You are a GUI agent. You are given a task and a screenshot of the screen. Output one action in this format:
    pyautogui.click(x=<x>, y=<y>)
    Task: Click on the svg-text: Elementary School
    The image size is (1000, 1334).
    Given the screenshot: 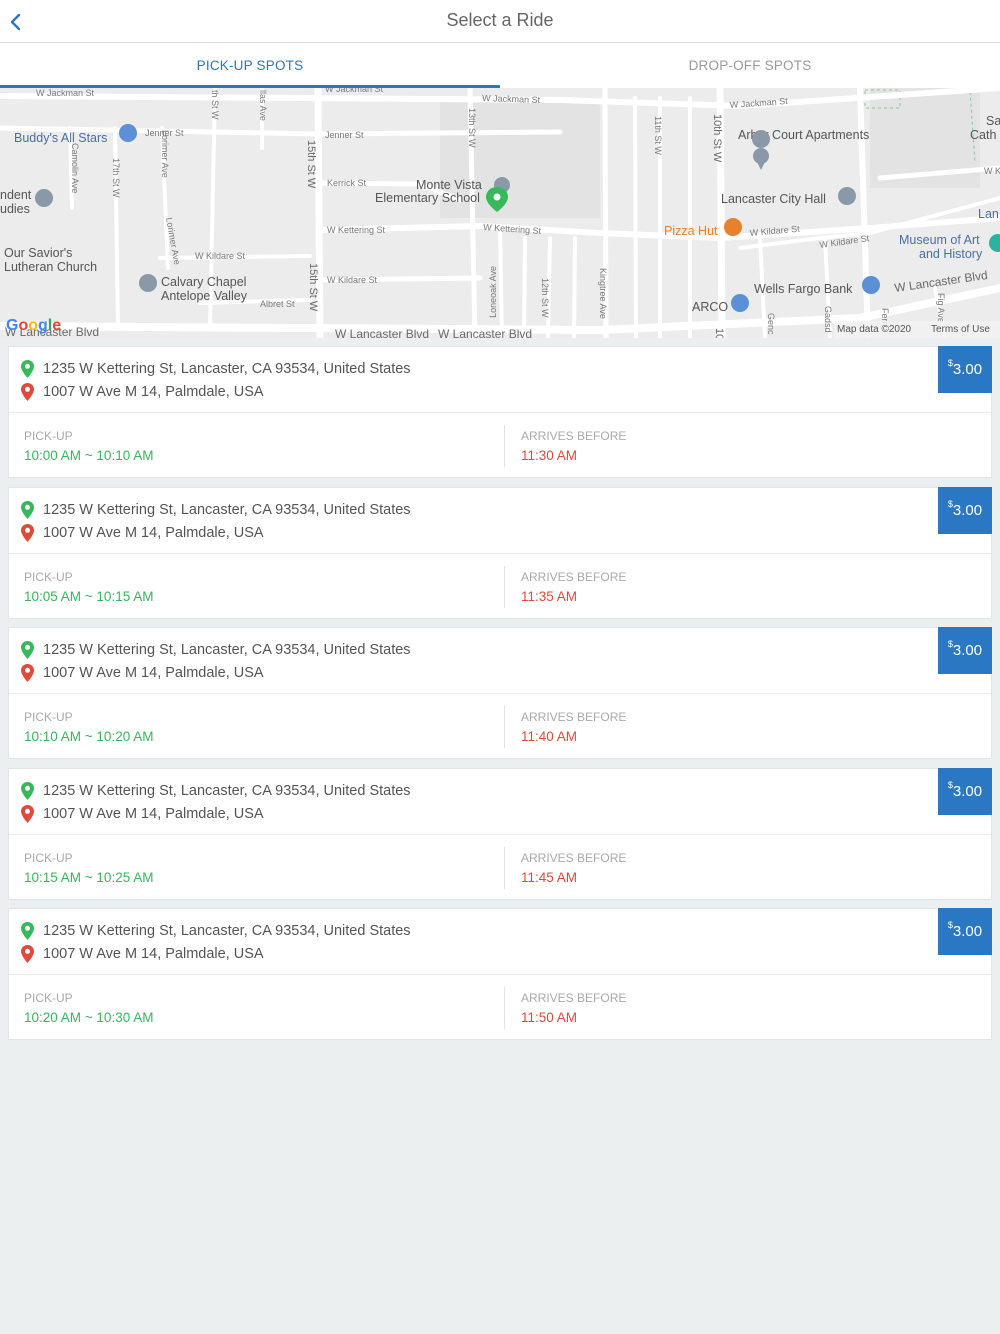 What is the action you would take?
    pyautogui.click(x=427, y=198)
    